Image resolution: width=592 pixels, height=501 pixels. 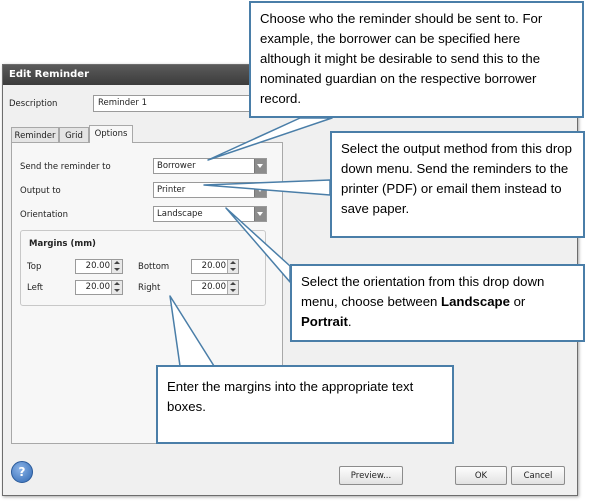 I want to click on right-margin-value: 20.00, so click(x=213, y=287).